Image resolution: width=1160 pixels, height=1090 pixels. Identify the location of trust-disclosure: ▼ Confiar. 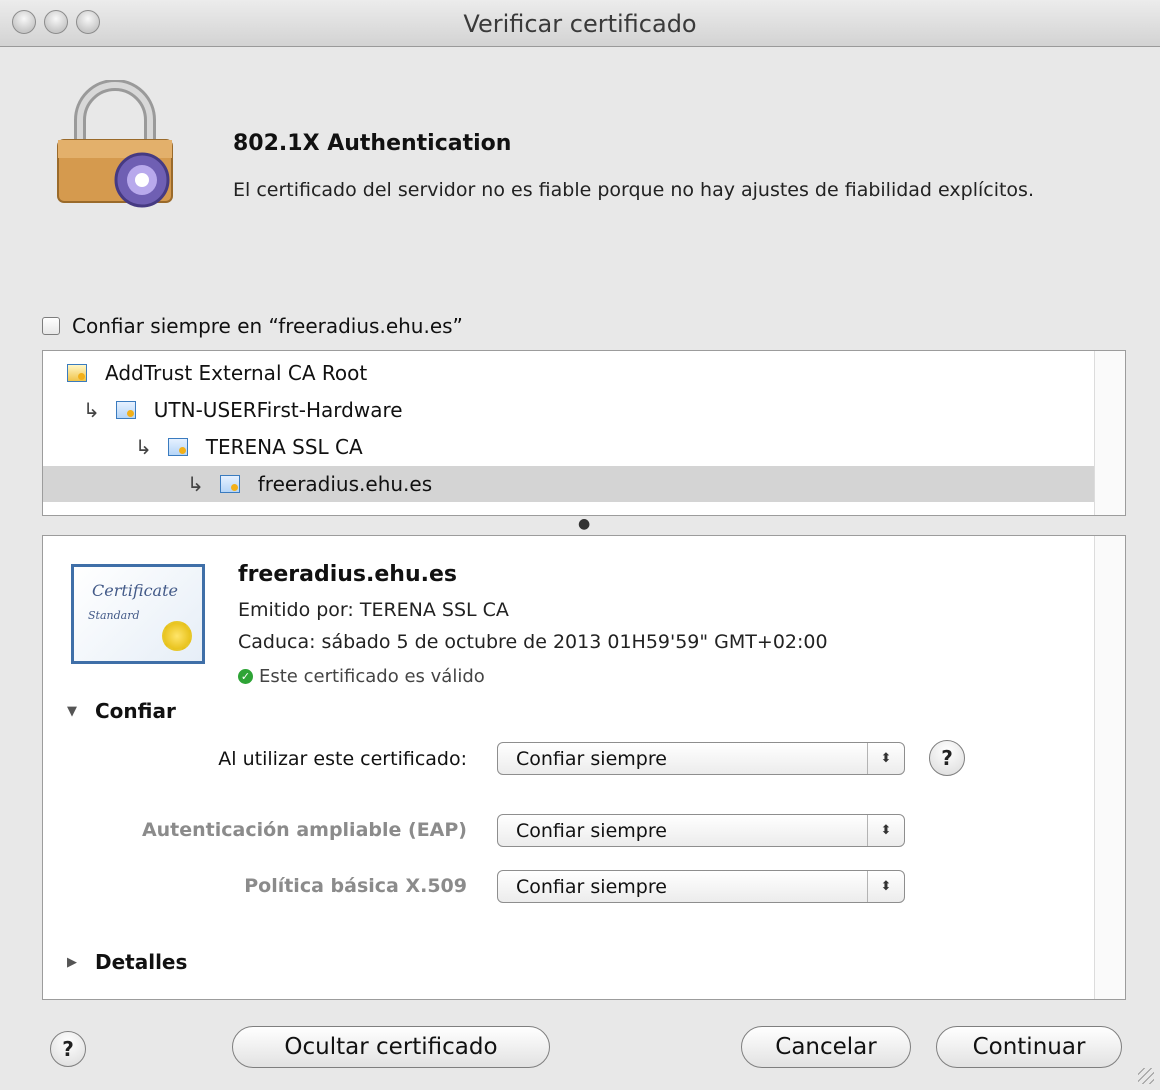
(121, 711).